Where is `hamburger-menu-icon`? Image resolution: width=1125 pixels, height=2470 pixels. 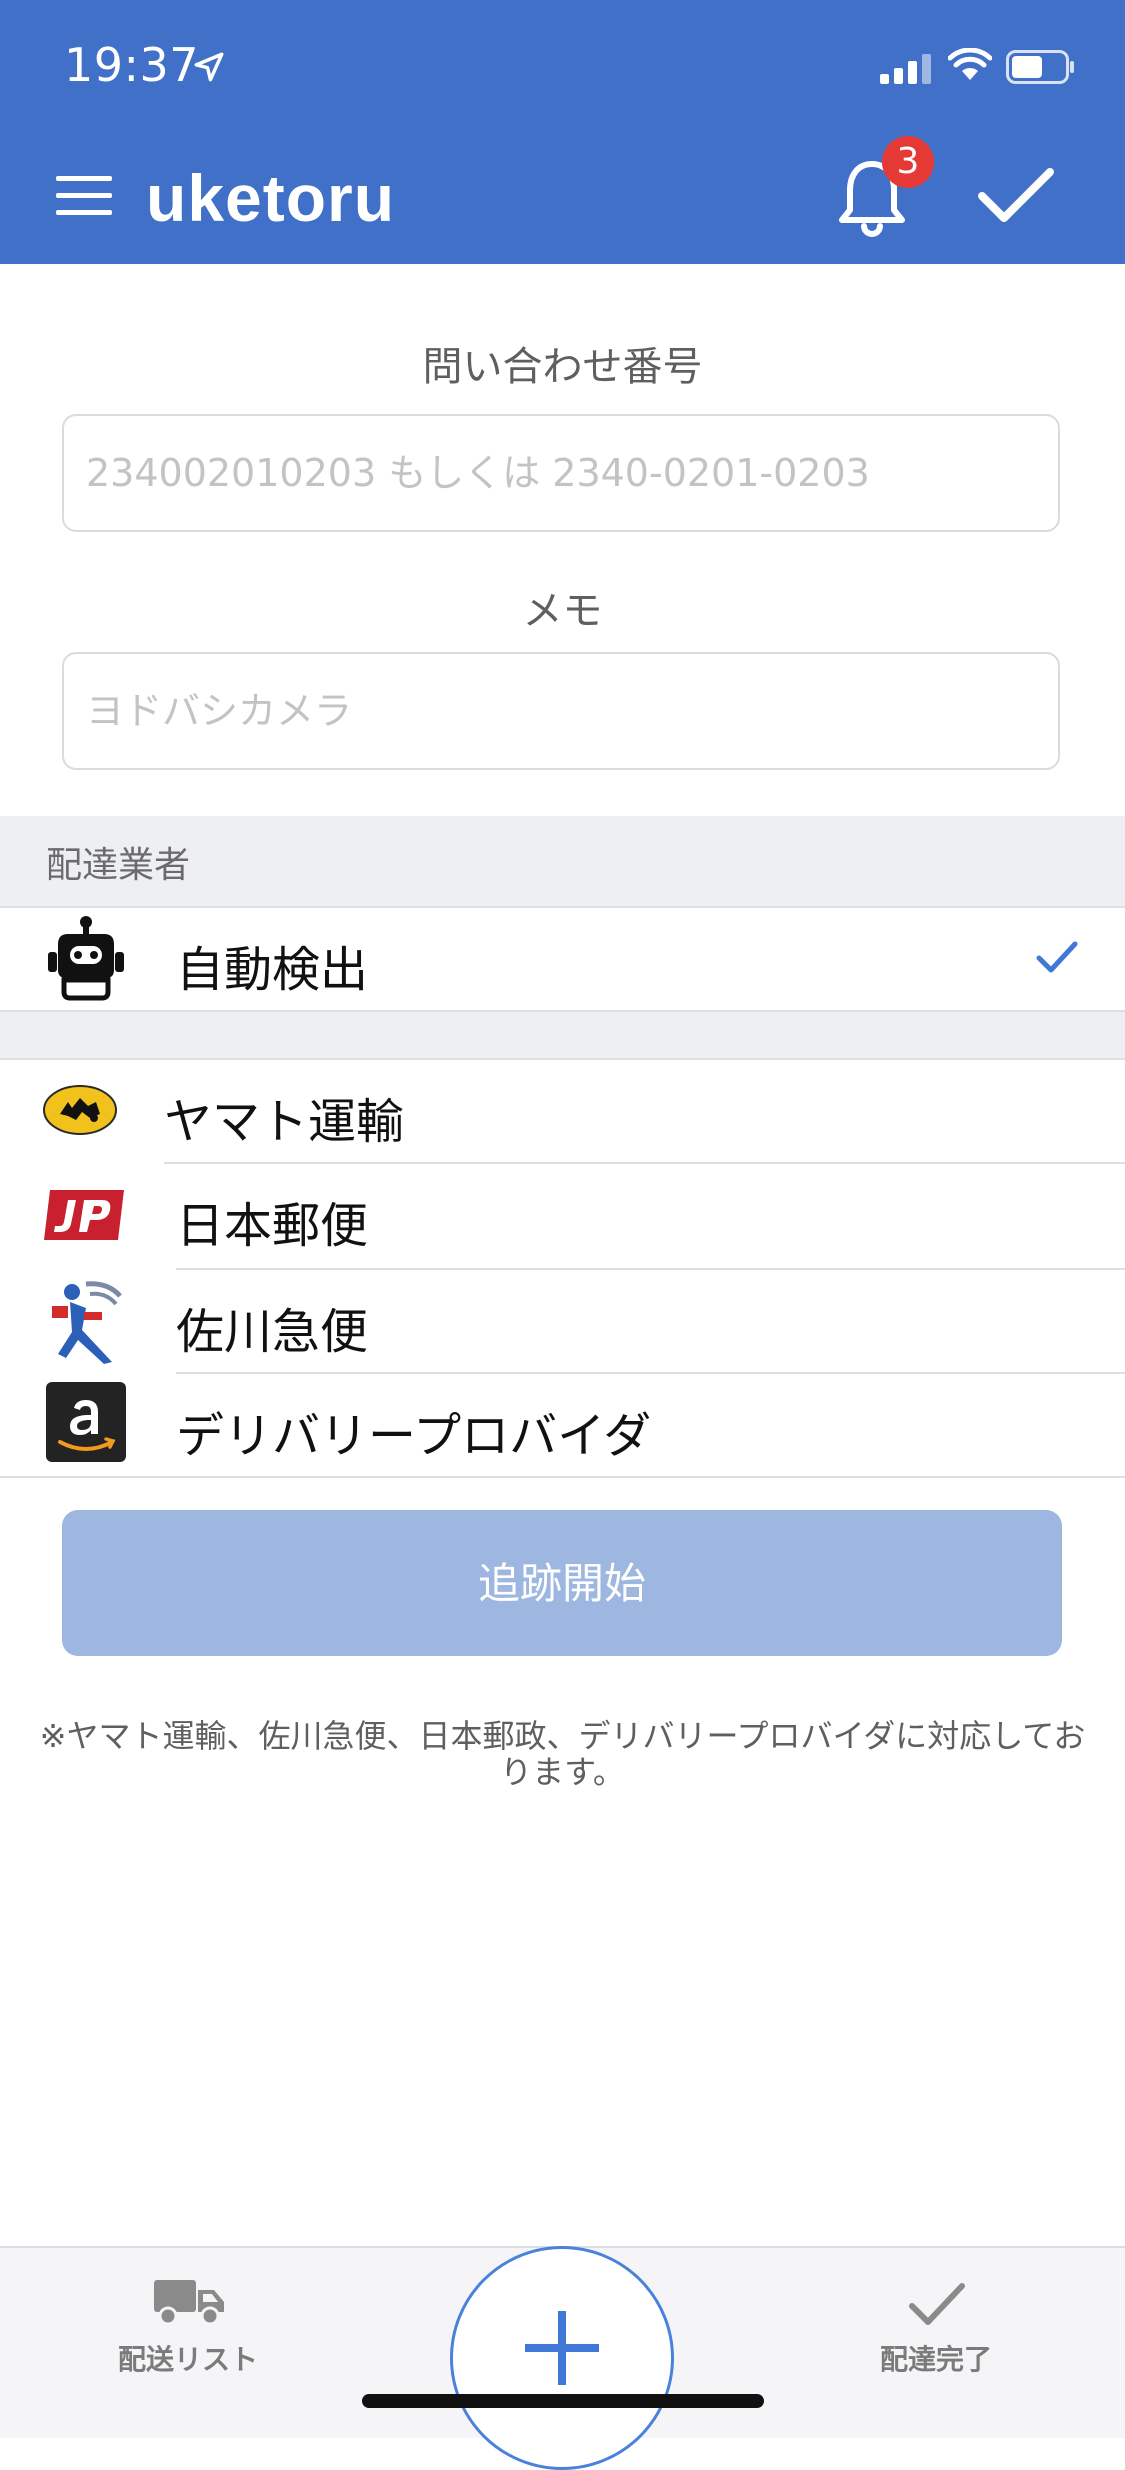 hamburger-menu-icon is located at coordinates (84, 196).